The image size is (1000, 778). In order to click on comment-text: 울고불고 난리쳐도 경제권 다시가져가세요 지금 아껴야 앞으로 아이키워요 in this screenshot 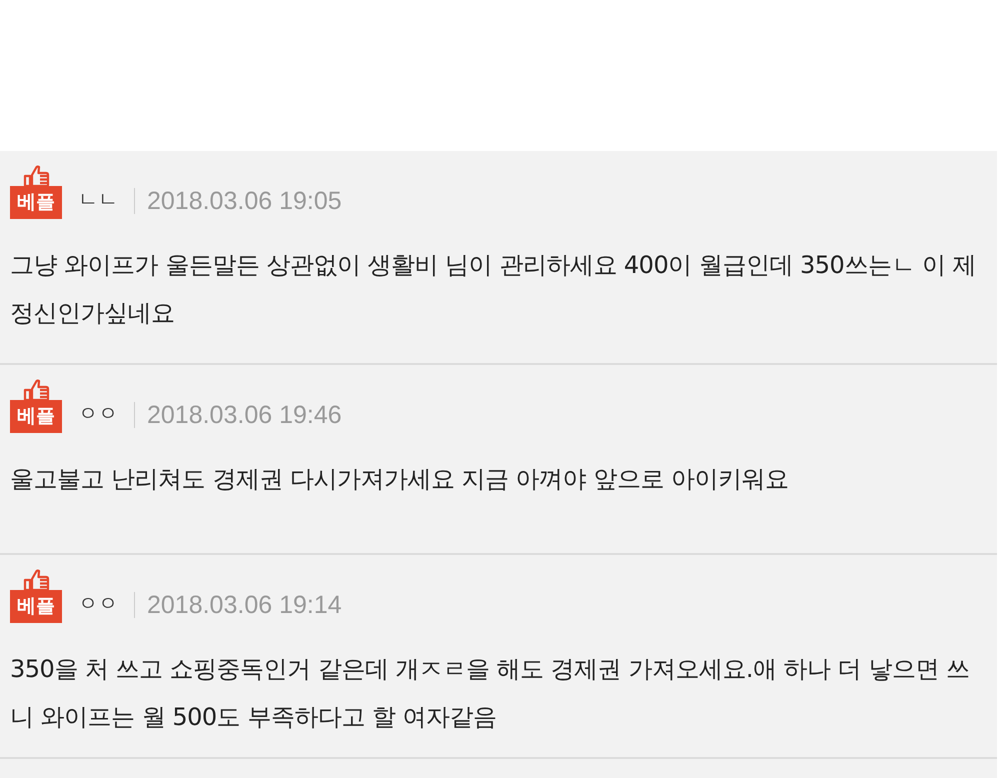, I will do `click(400, 479)`.